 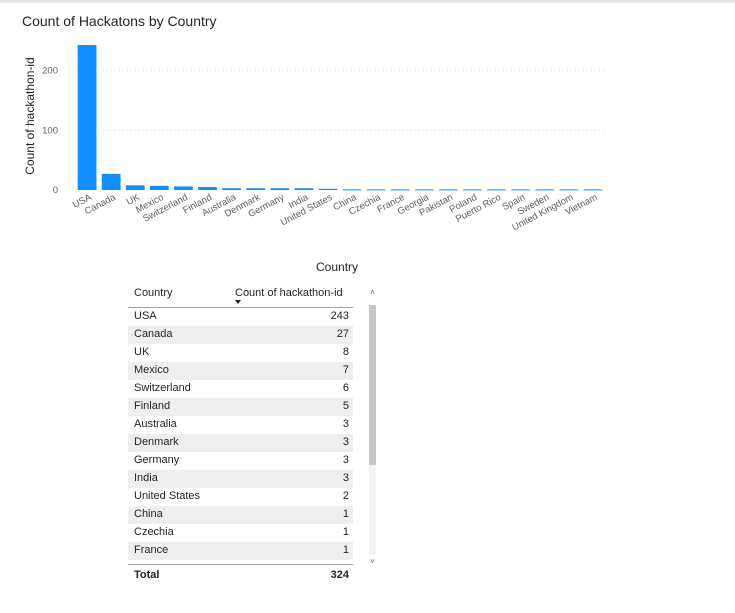 I want to click on cell-country: India, so click(x=146, y=478).